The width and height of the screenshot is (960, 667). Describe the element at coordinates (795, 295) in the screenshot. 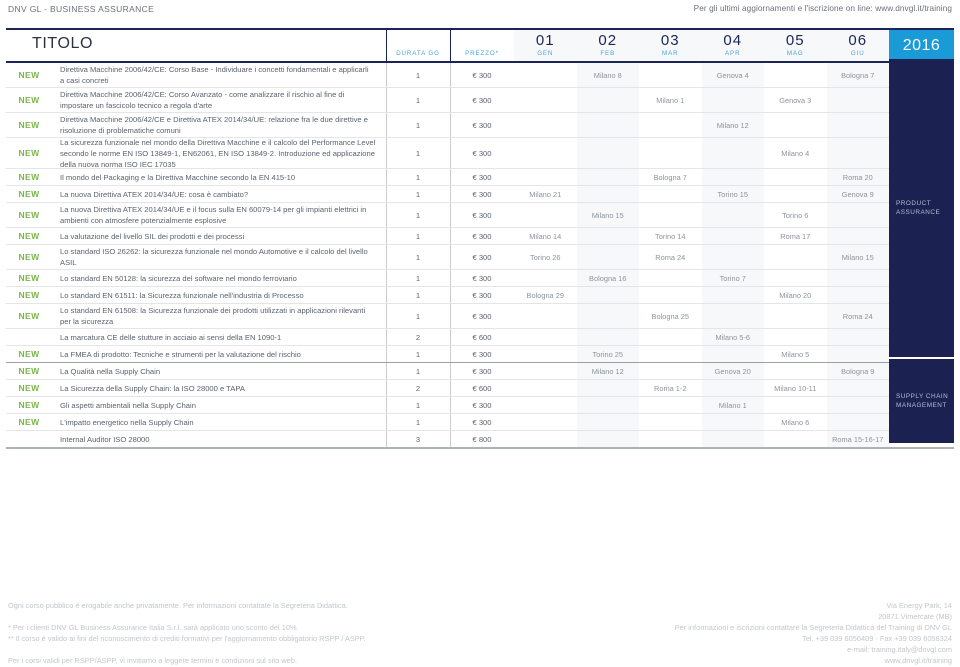

I see `session-cell-mag: Milano 20` at that location.